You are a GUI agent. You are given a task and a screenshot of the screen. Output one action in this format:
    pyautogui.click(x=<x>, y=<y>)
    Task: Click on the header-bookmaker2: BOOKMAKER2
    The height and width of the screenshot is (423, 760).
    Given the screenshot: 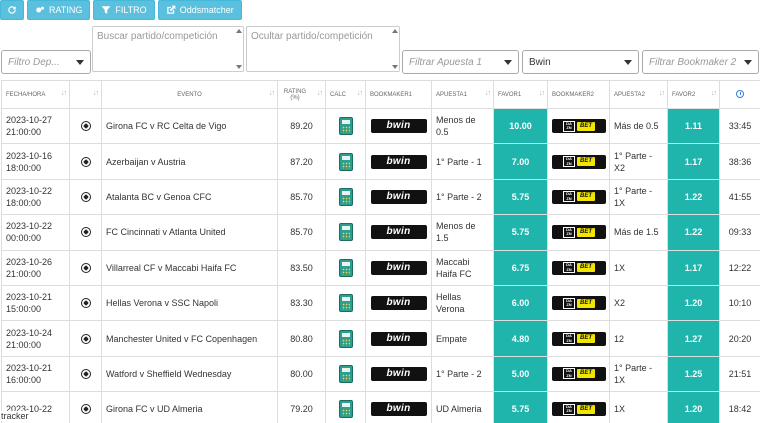 What is the action you would take?
    pyautogui.click(x=578, y=94)
    